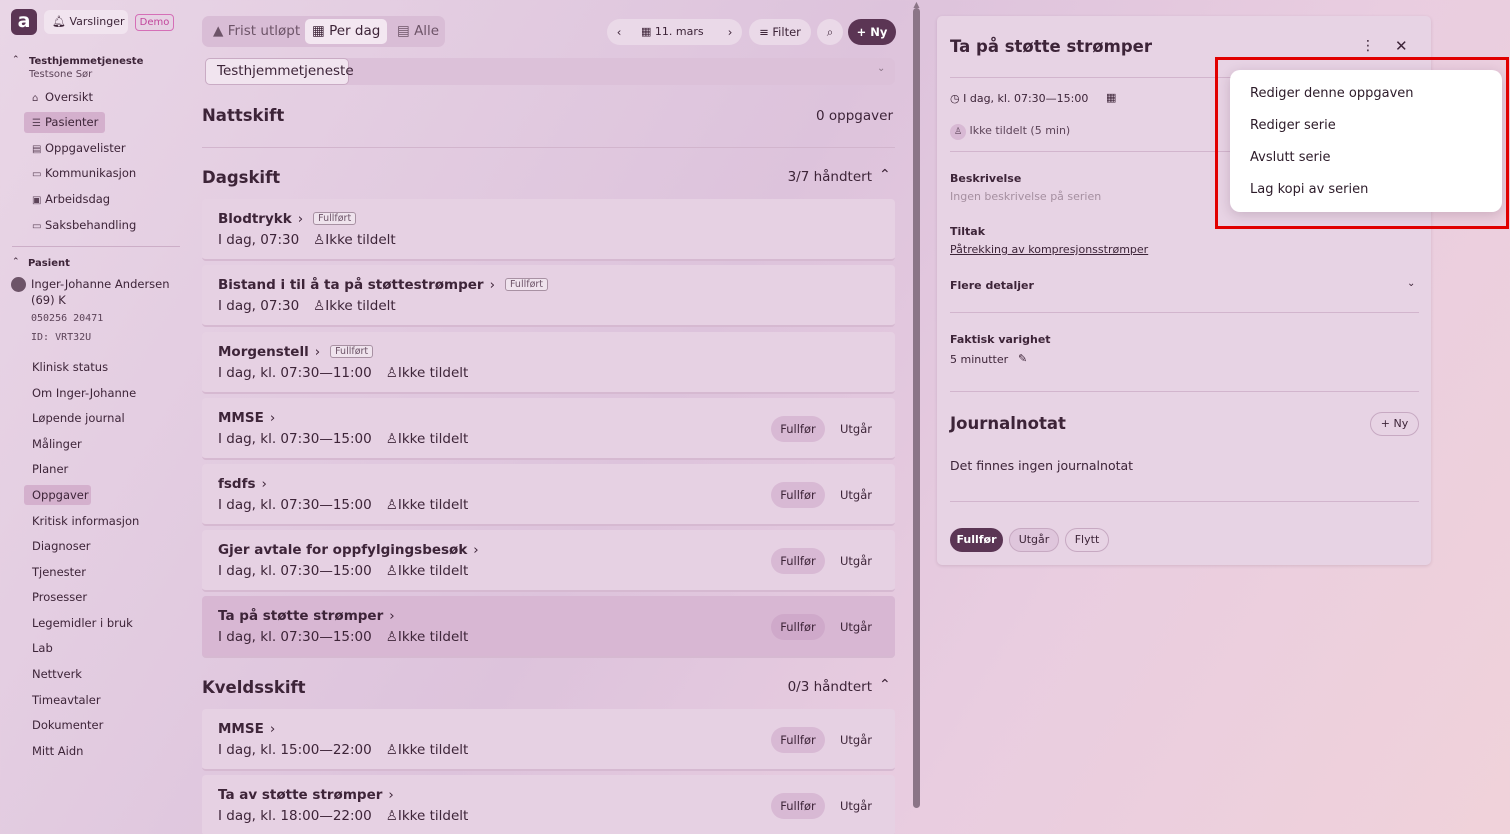 The height and width of the screenshot is (834, 1510). What do you see at coordinates (37, 200) in the screenshot?
I see `briefcase-icon: ▣` at bounding box center [37, 200].